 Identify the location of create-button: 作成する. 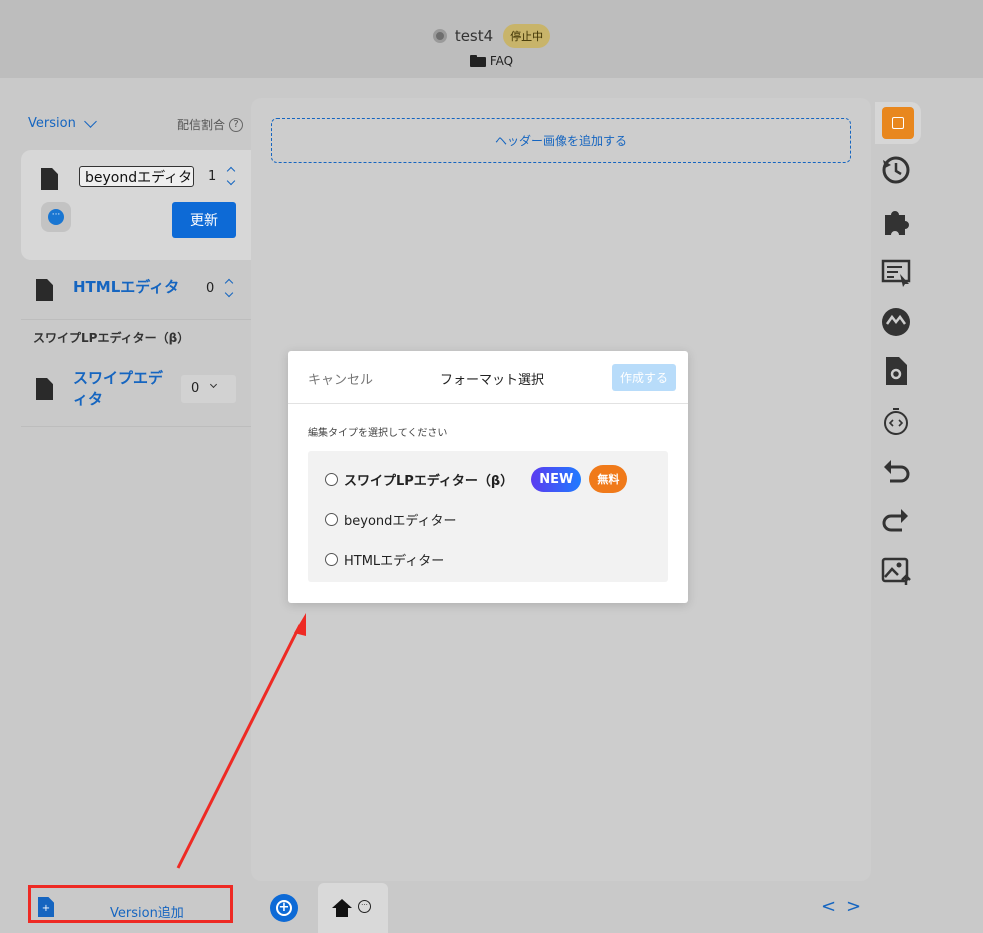
(644, 377).